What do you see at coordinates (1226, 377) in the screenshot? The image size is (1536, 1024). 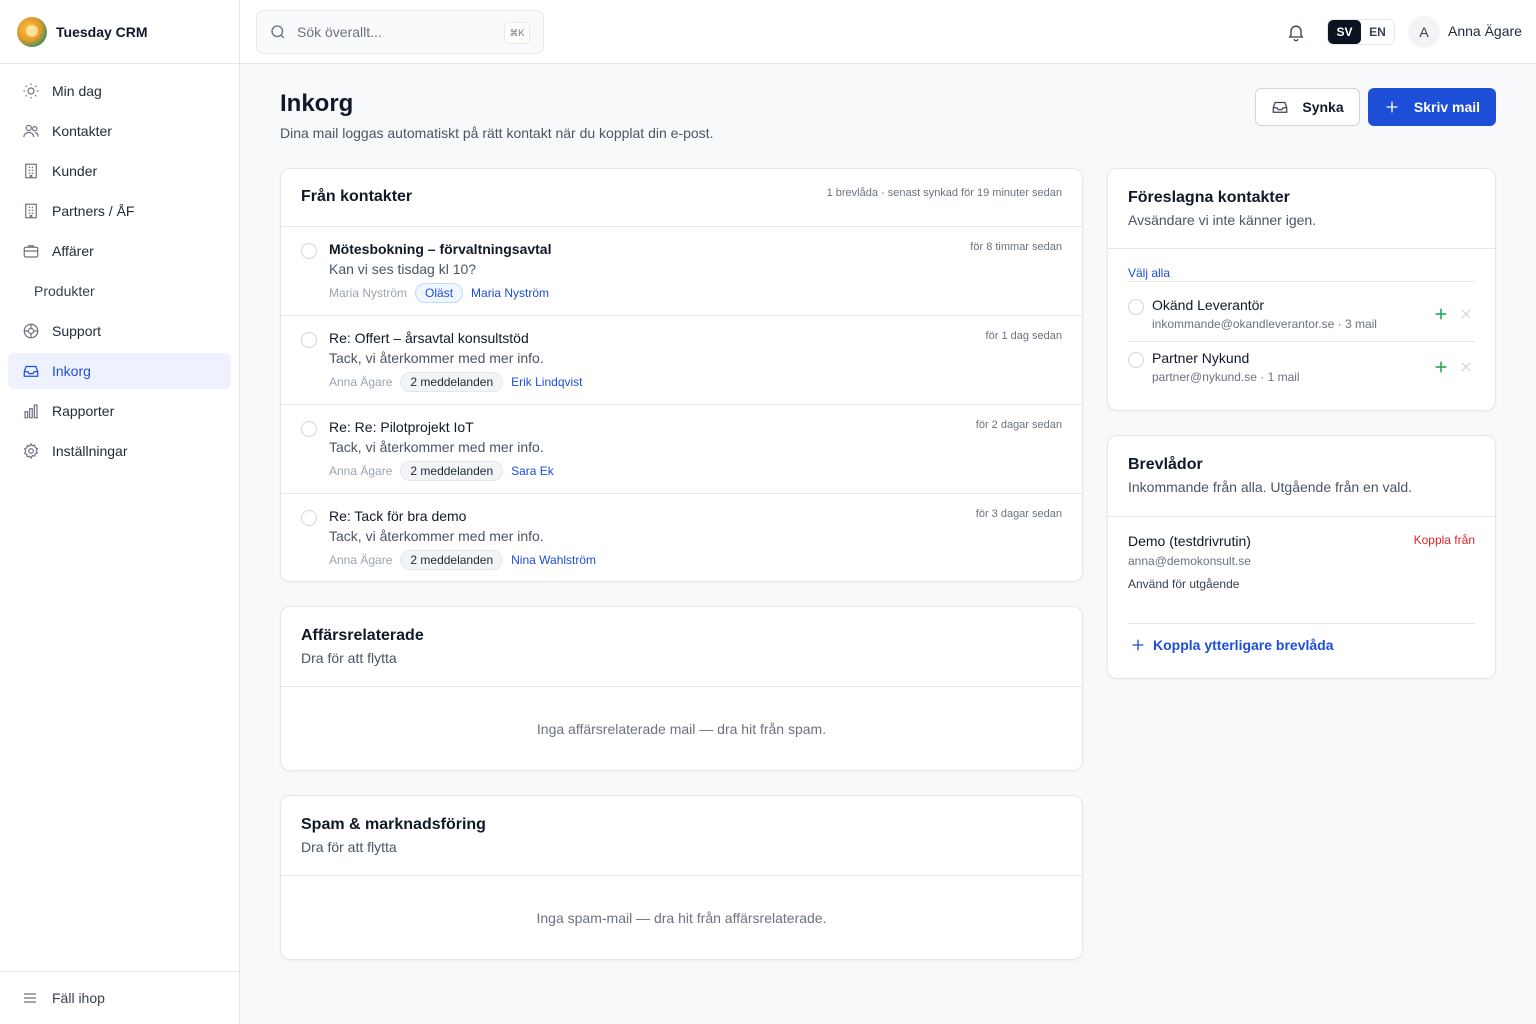 I see `suggested-contact-detail: partner@nykund.se · 1 mail` at bounding box center [1226, 377].